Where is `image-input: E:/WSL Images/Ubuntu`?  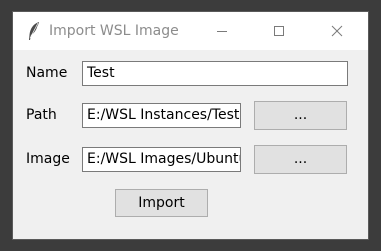 image-input: E:/WSL Images/Ubuntu is located at coordinates (161, 159).